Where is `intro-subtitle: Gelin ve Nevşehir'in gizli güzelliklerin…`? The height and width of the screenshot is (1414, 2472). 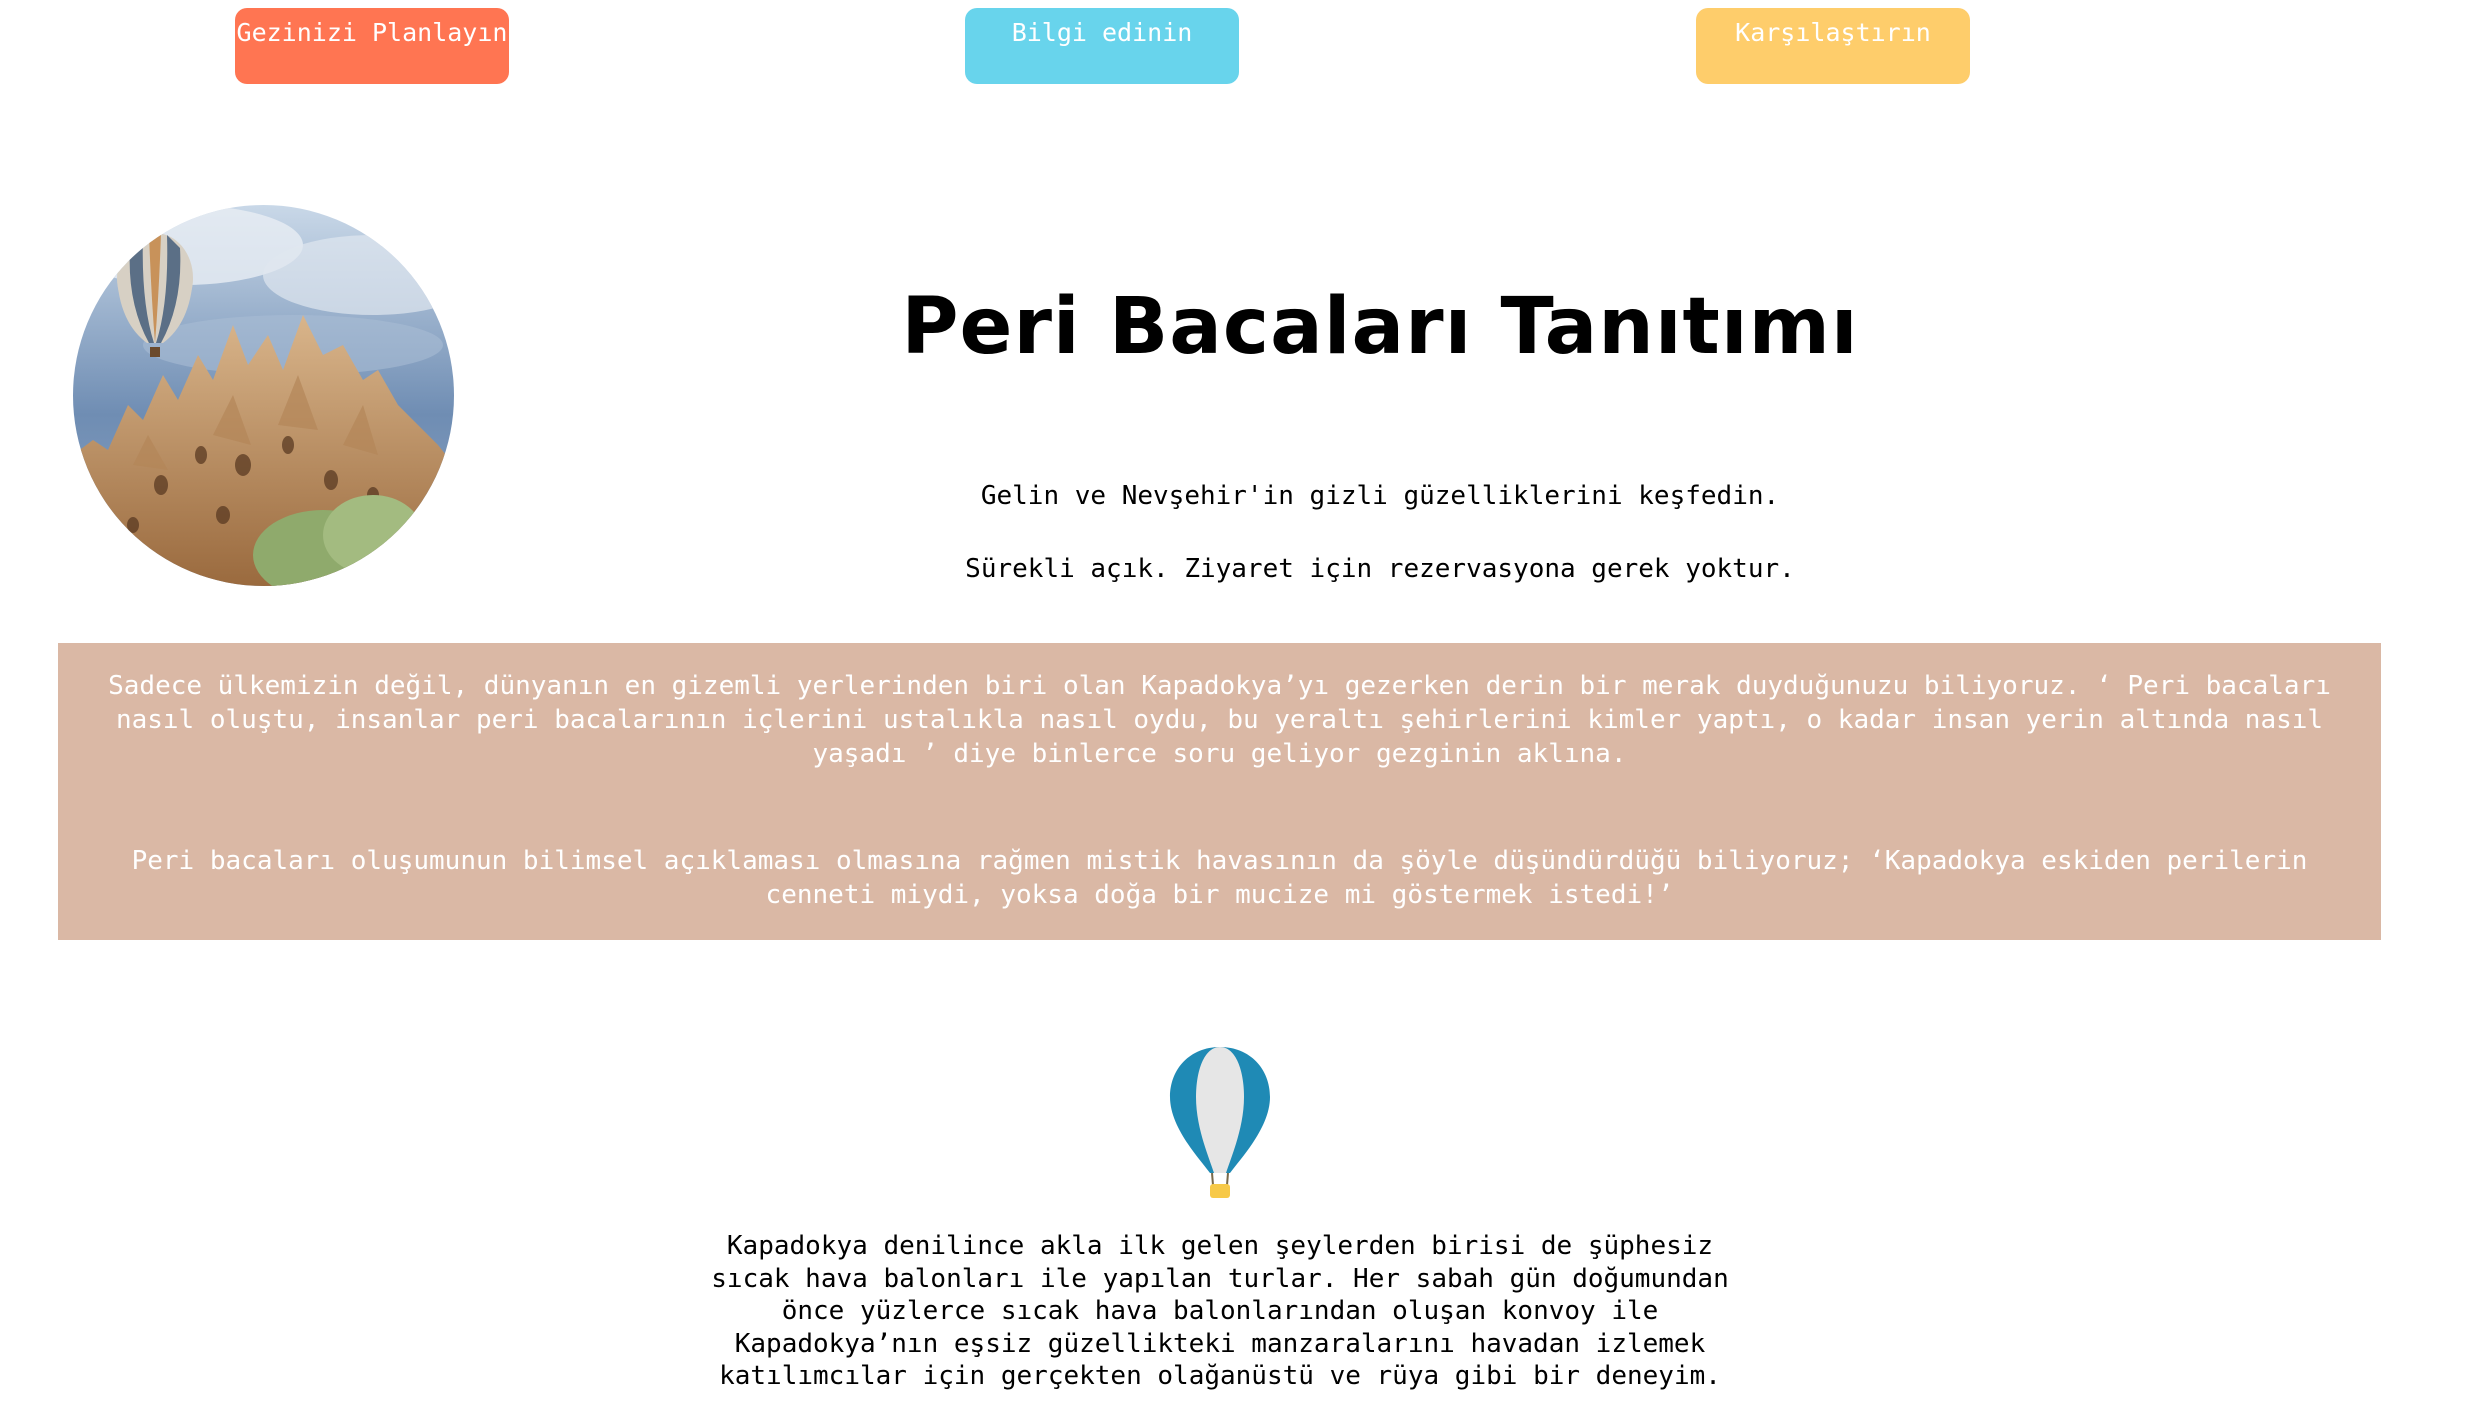 intro-subtitle: Gelin ve Nevşehir'in gizli güzelliklerin… is located at coordinates (1380, 496).